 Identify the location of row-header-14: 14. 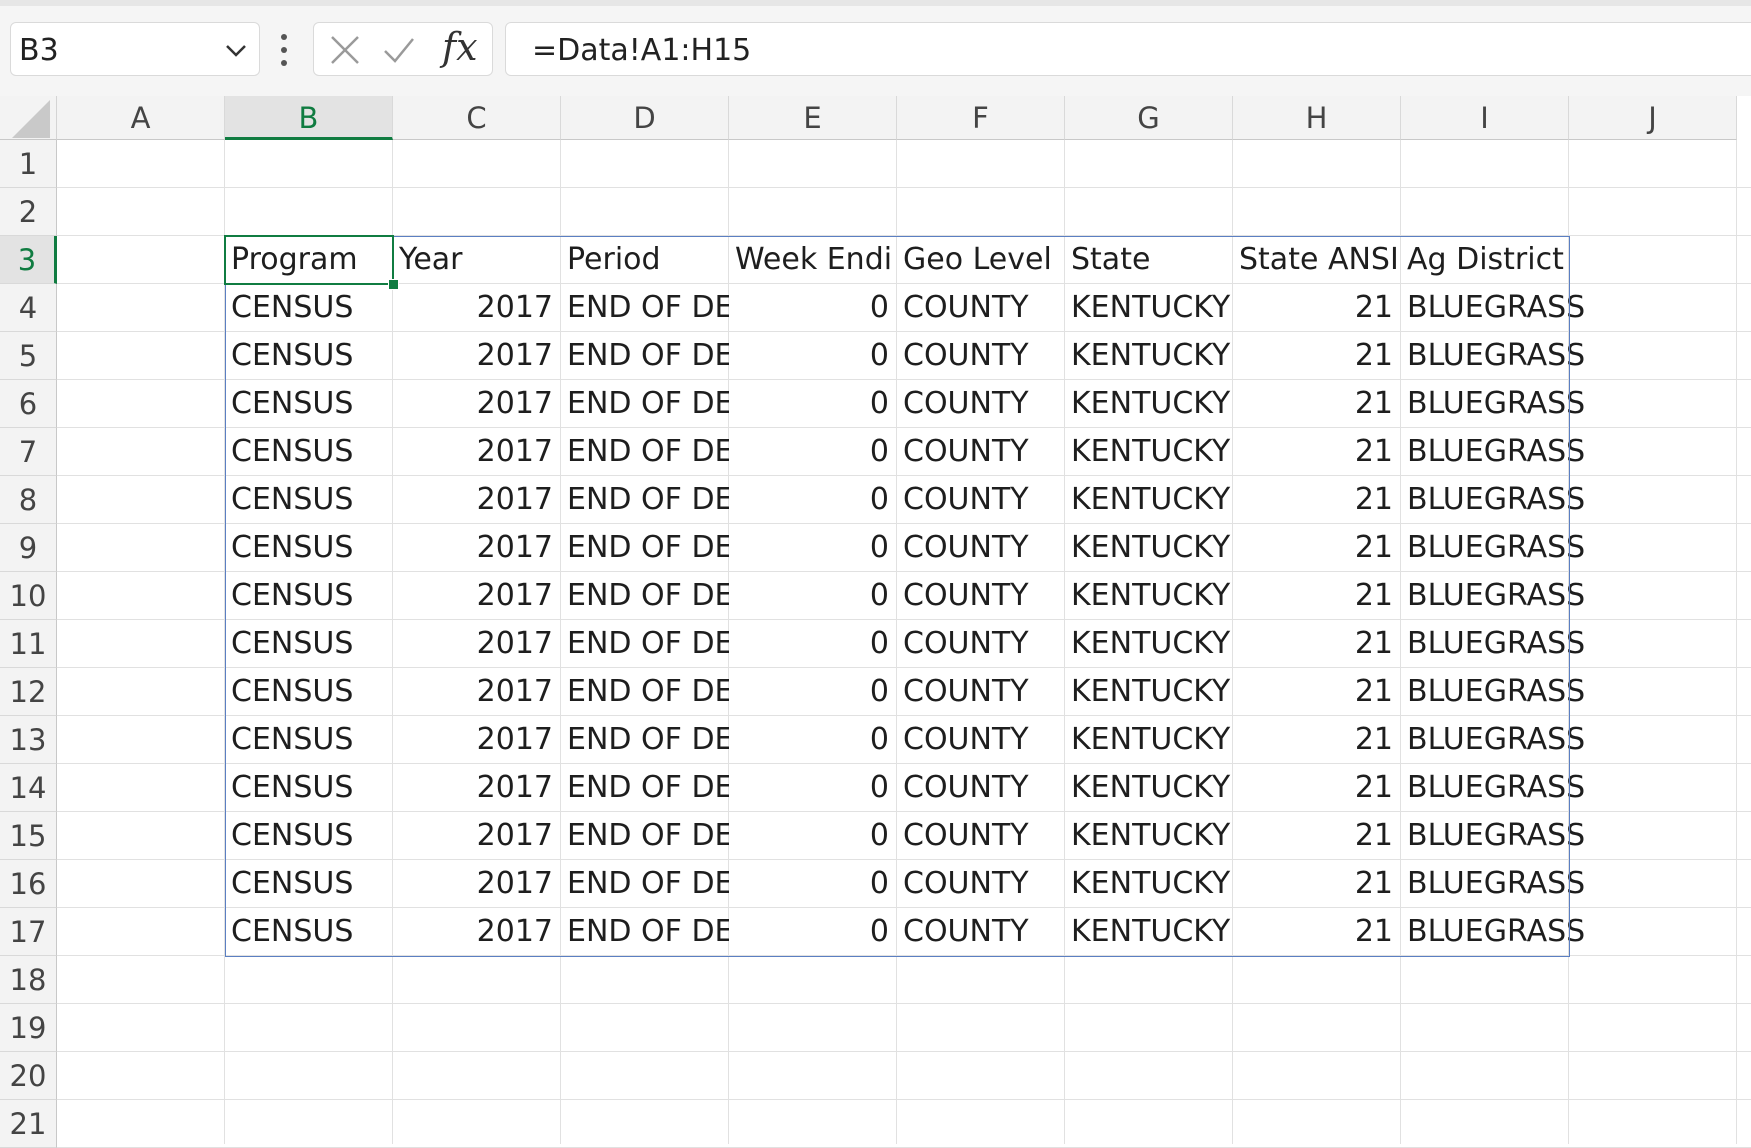
(28, 788).